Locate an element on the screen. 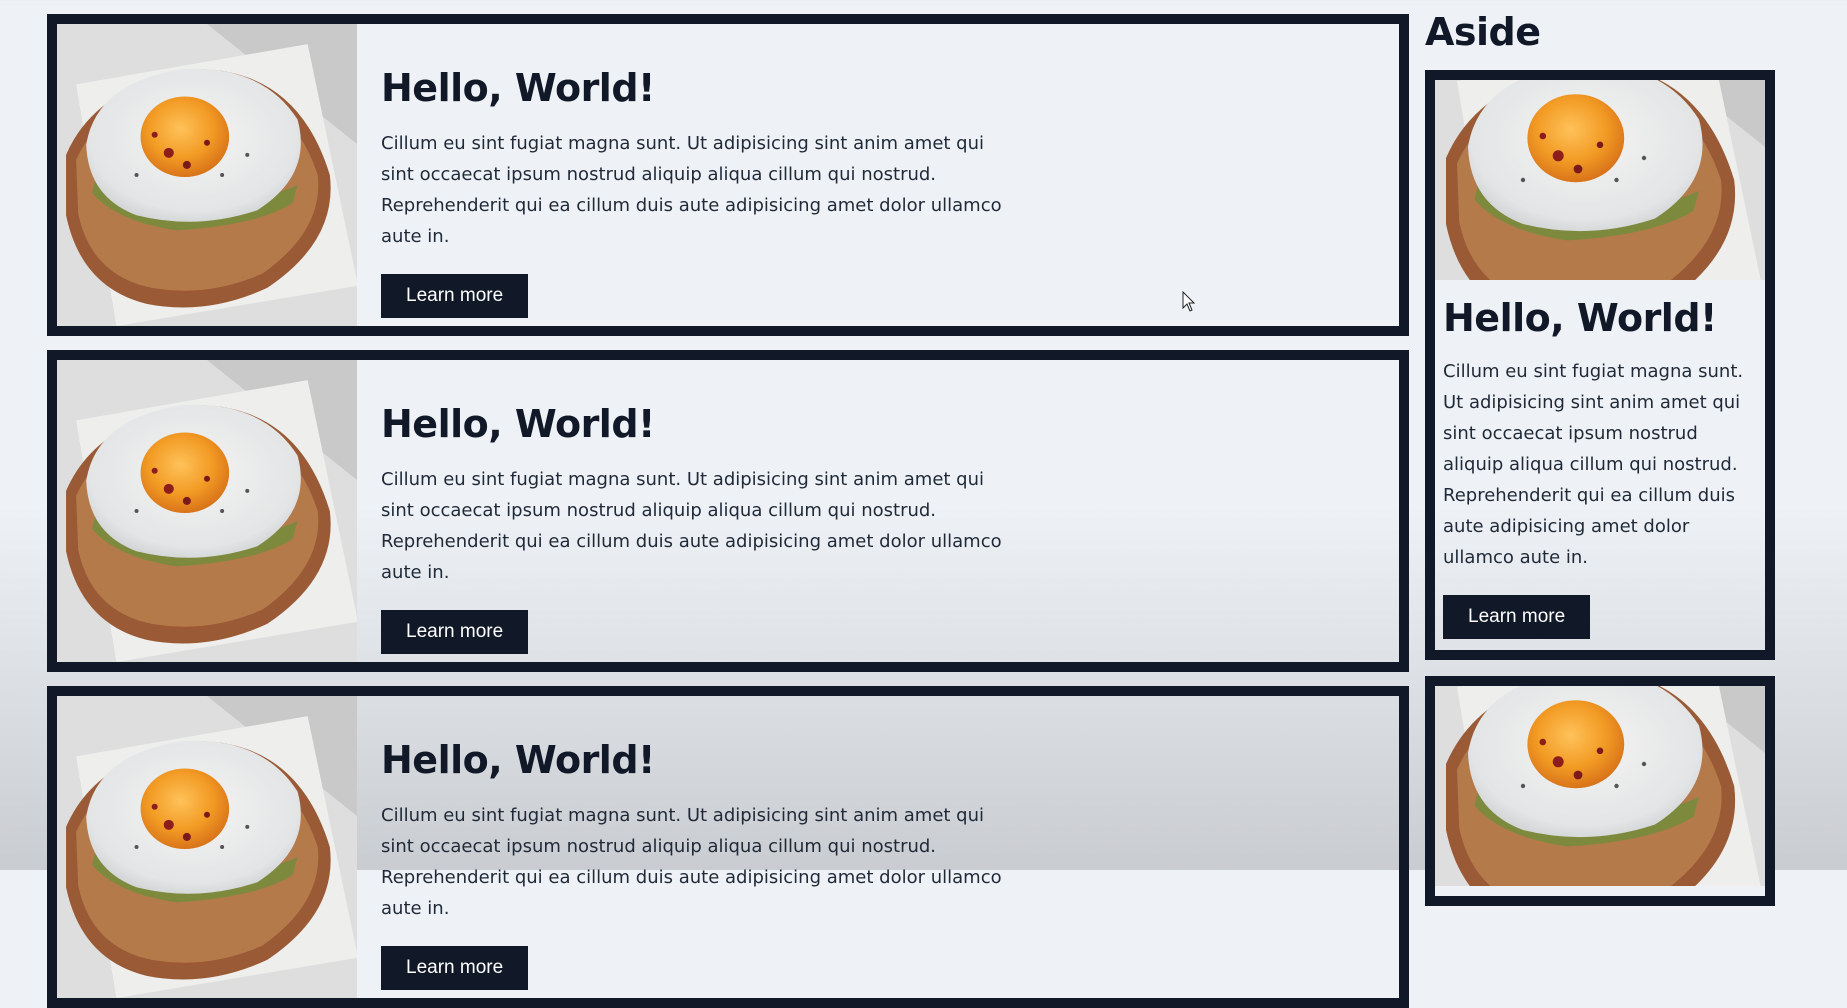 Image resolution: width=1847 pixels, height=1008 pixels. mouse-cursor-icon is located at coordinates (1189, 301).